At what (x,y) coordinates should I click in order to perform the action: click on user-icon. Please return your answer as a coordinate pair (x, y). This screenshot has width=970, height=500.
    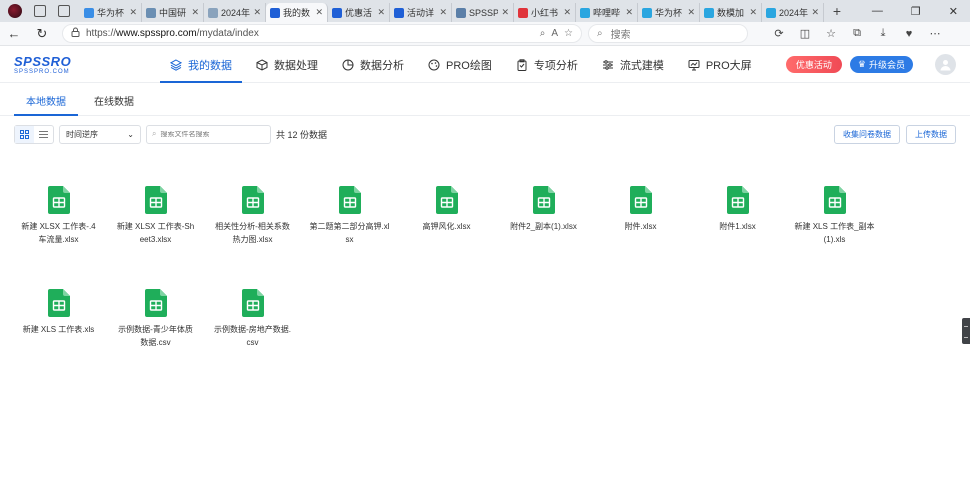
    Looking at the image, I should click on (945, 65).